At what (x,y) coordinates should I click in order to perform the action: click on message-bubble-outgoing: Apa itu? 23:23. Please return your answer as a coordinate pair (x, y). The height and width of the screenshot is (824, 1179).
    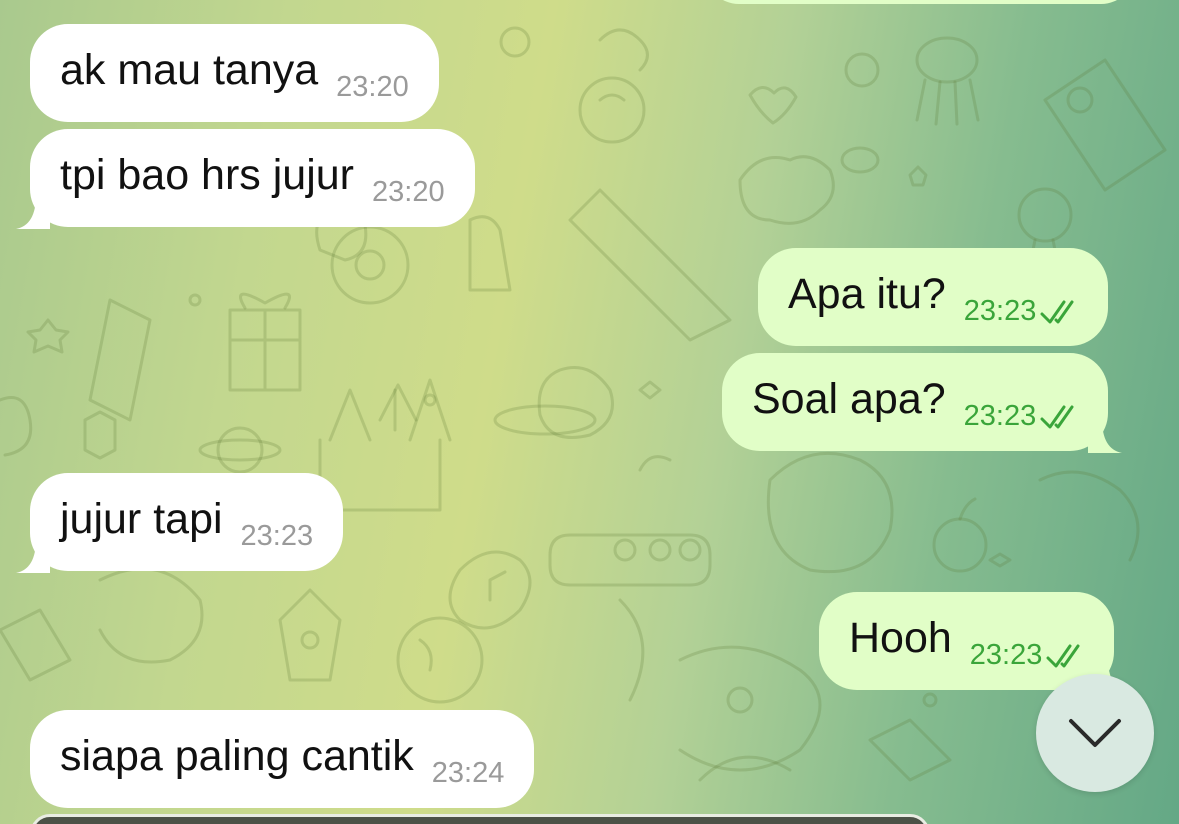
    Looking at the image, I should click on (933, 297).